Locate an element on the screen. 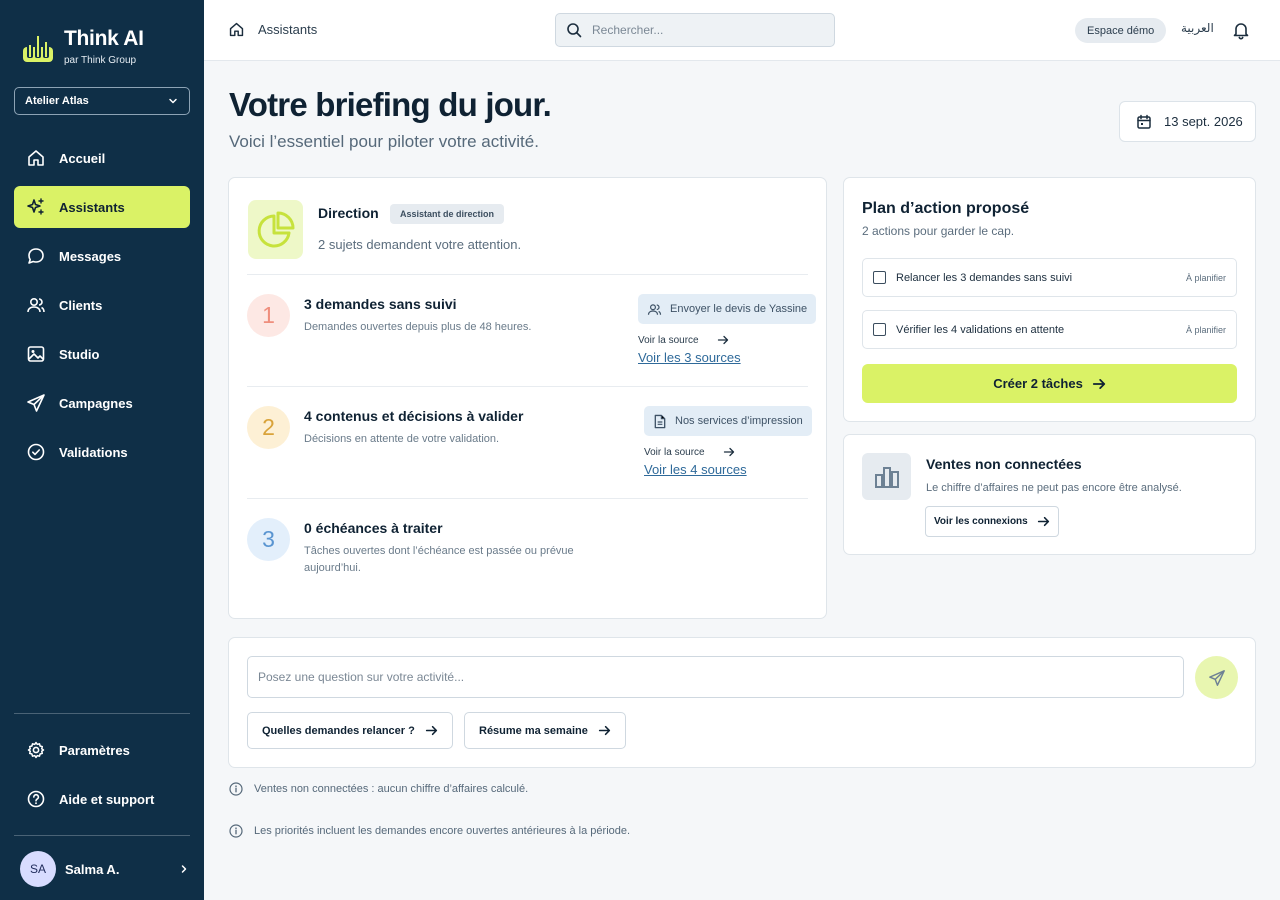 Image resolution: width=1280 pixels, height=900 pixels. workspace-selector: Atelier Atlas is located at coordinates (102, 101).